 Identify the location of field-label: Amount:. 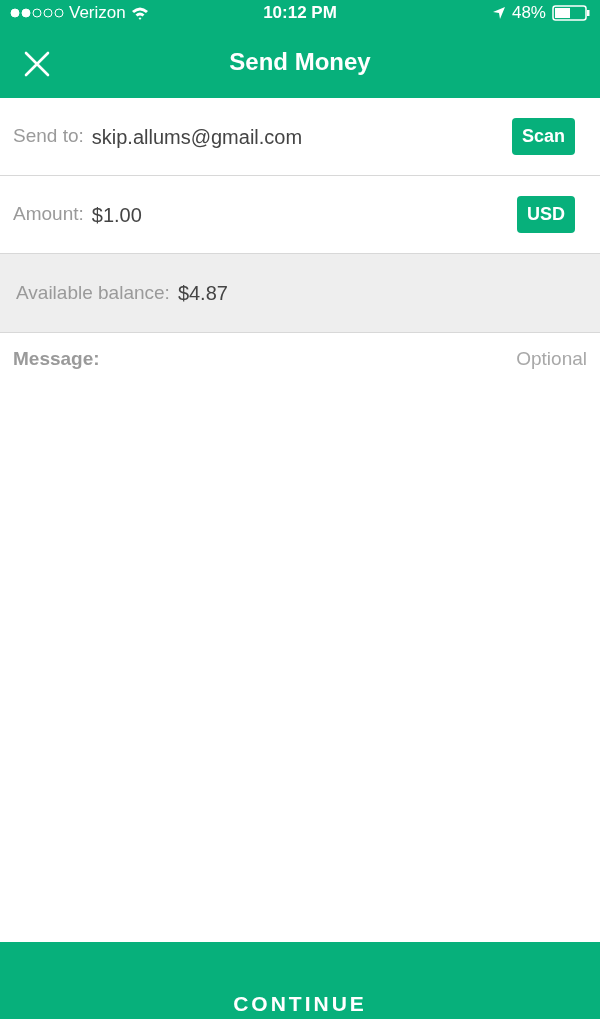
(48, 214).